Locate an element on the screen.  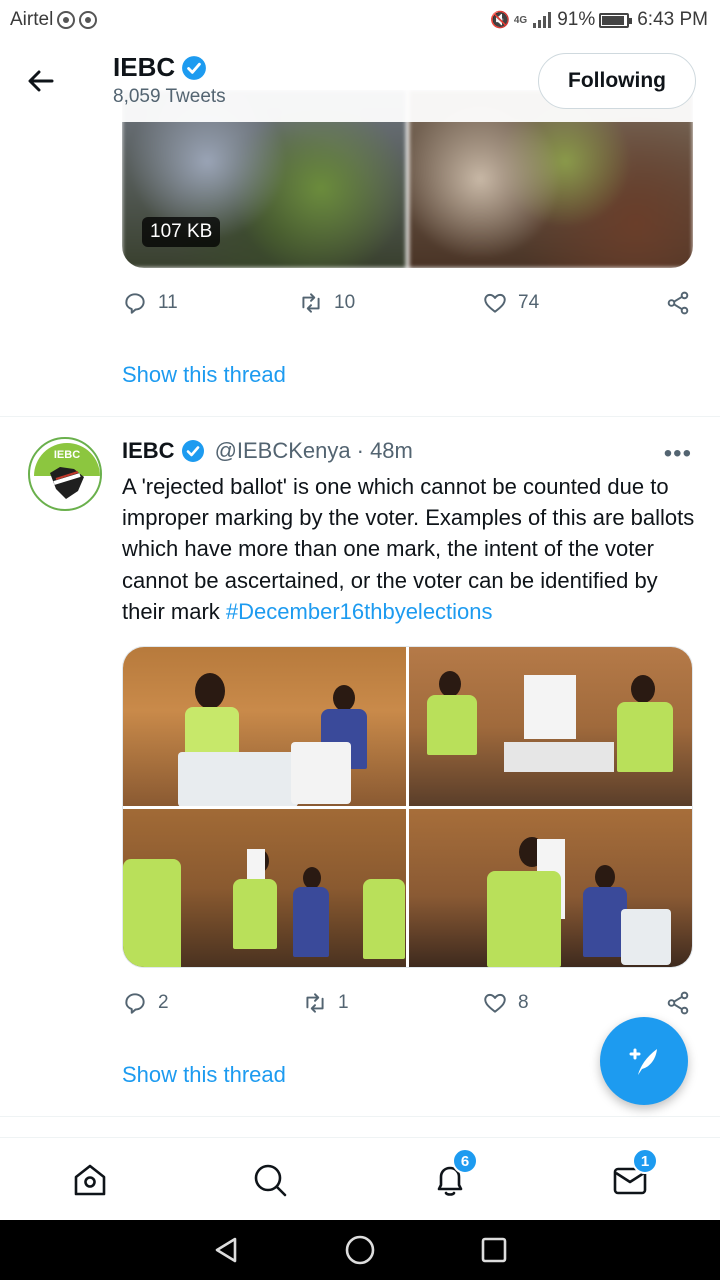
iebc-logo-icon: IEBC is located at coordinates (67, 471).